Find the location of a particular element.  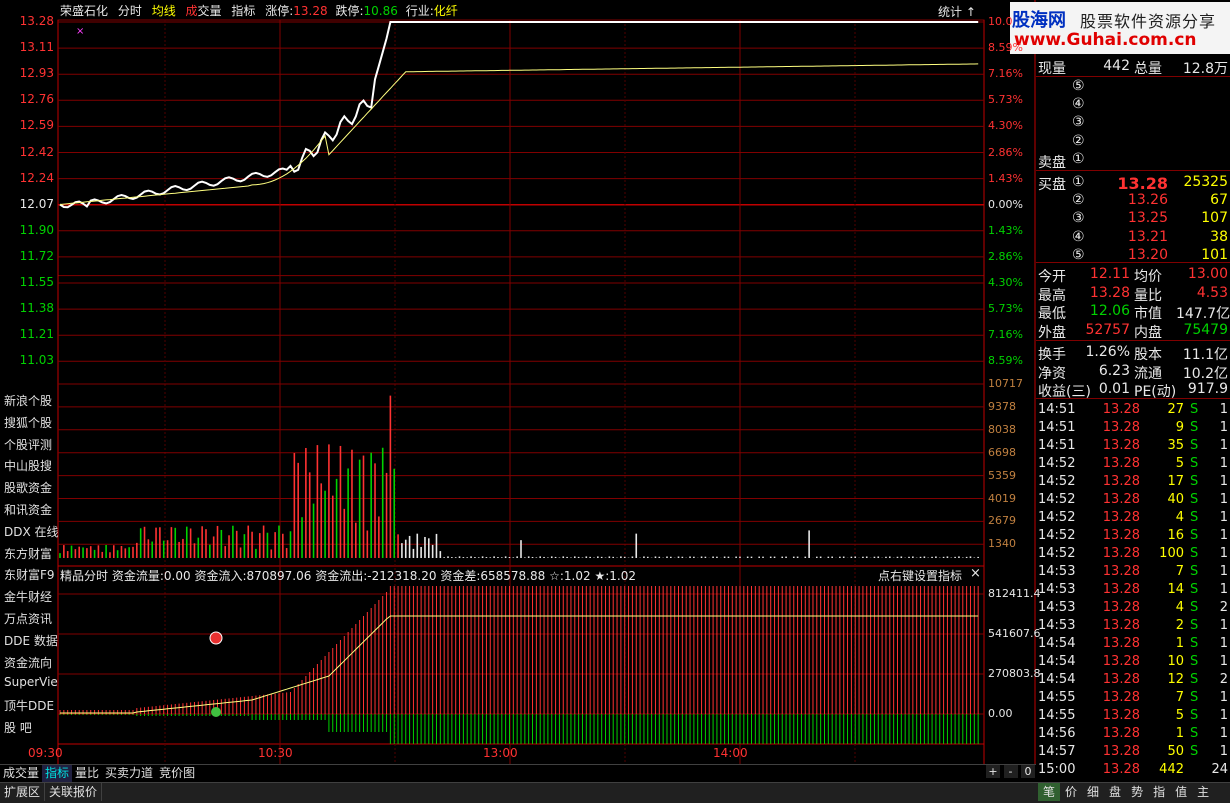

price-axis-label: 12.07 is located at coordinates (36, 203).